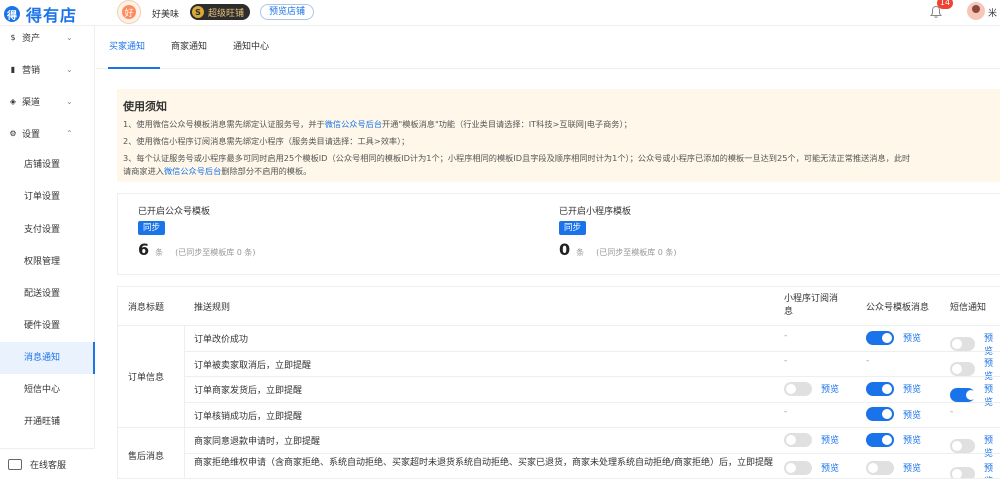  What do you see at coordinates (248, 416) in the screenshot?
I see `push-rule: 订单核销成功后，立即提醒` at bounding box center [248, 416].